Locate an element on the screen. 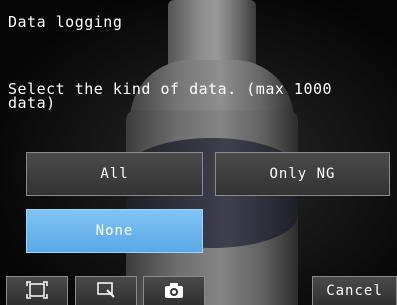 Image resolution: width=397 pixels, height=305 pixels. cancel-button: Cancel is located at coordinates (354, 290).